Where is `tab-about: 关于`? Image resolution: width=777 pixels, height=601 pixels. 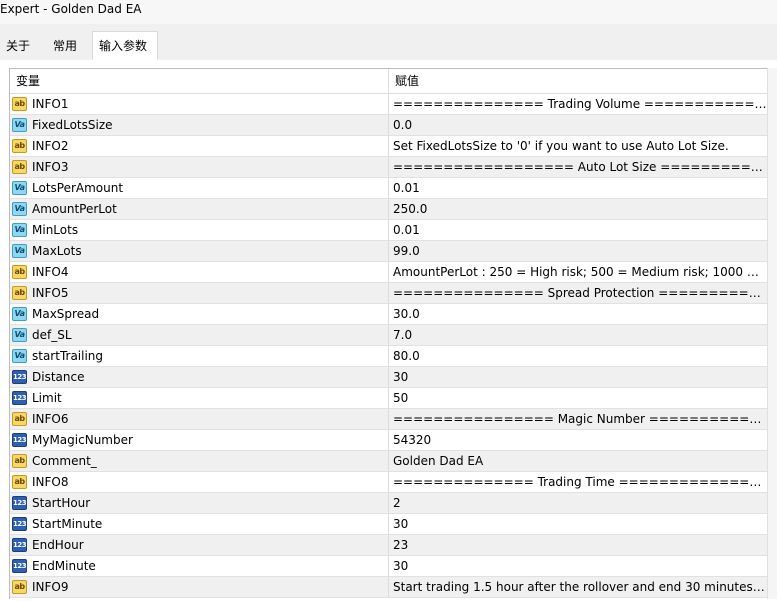 tab-about: 关于 is located at coordinates (18, 46).